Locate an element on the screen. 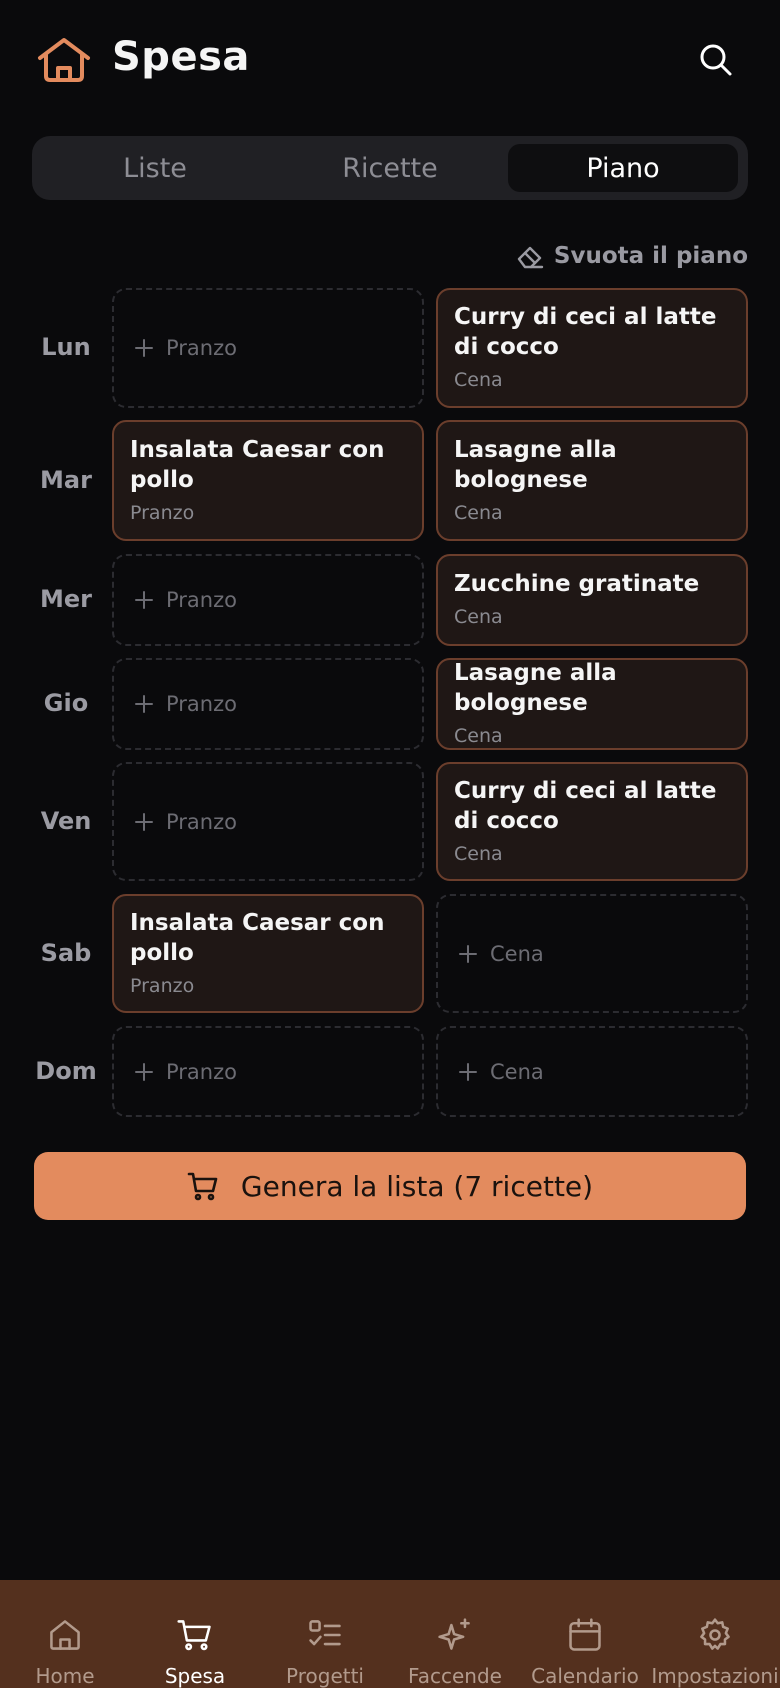 The width and height of the screenshot is (780, 1688). nav-item-calendario: Calendario is located at coordinates (585, 1634).